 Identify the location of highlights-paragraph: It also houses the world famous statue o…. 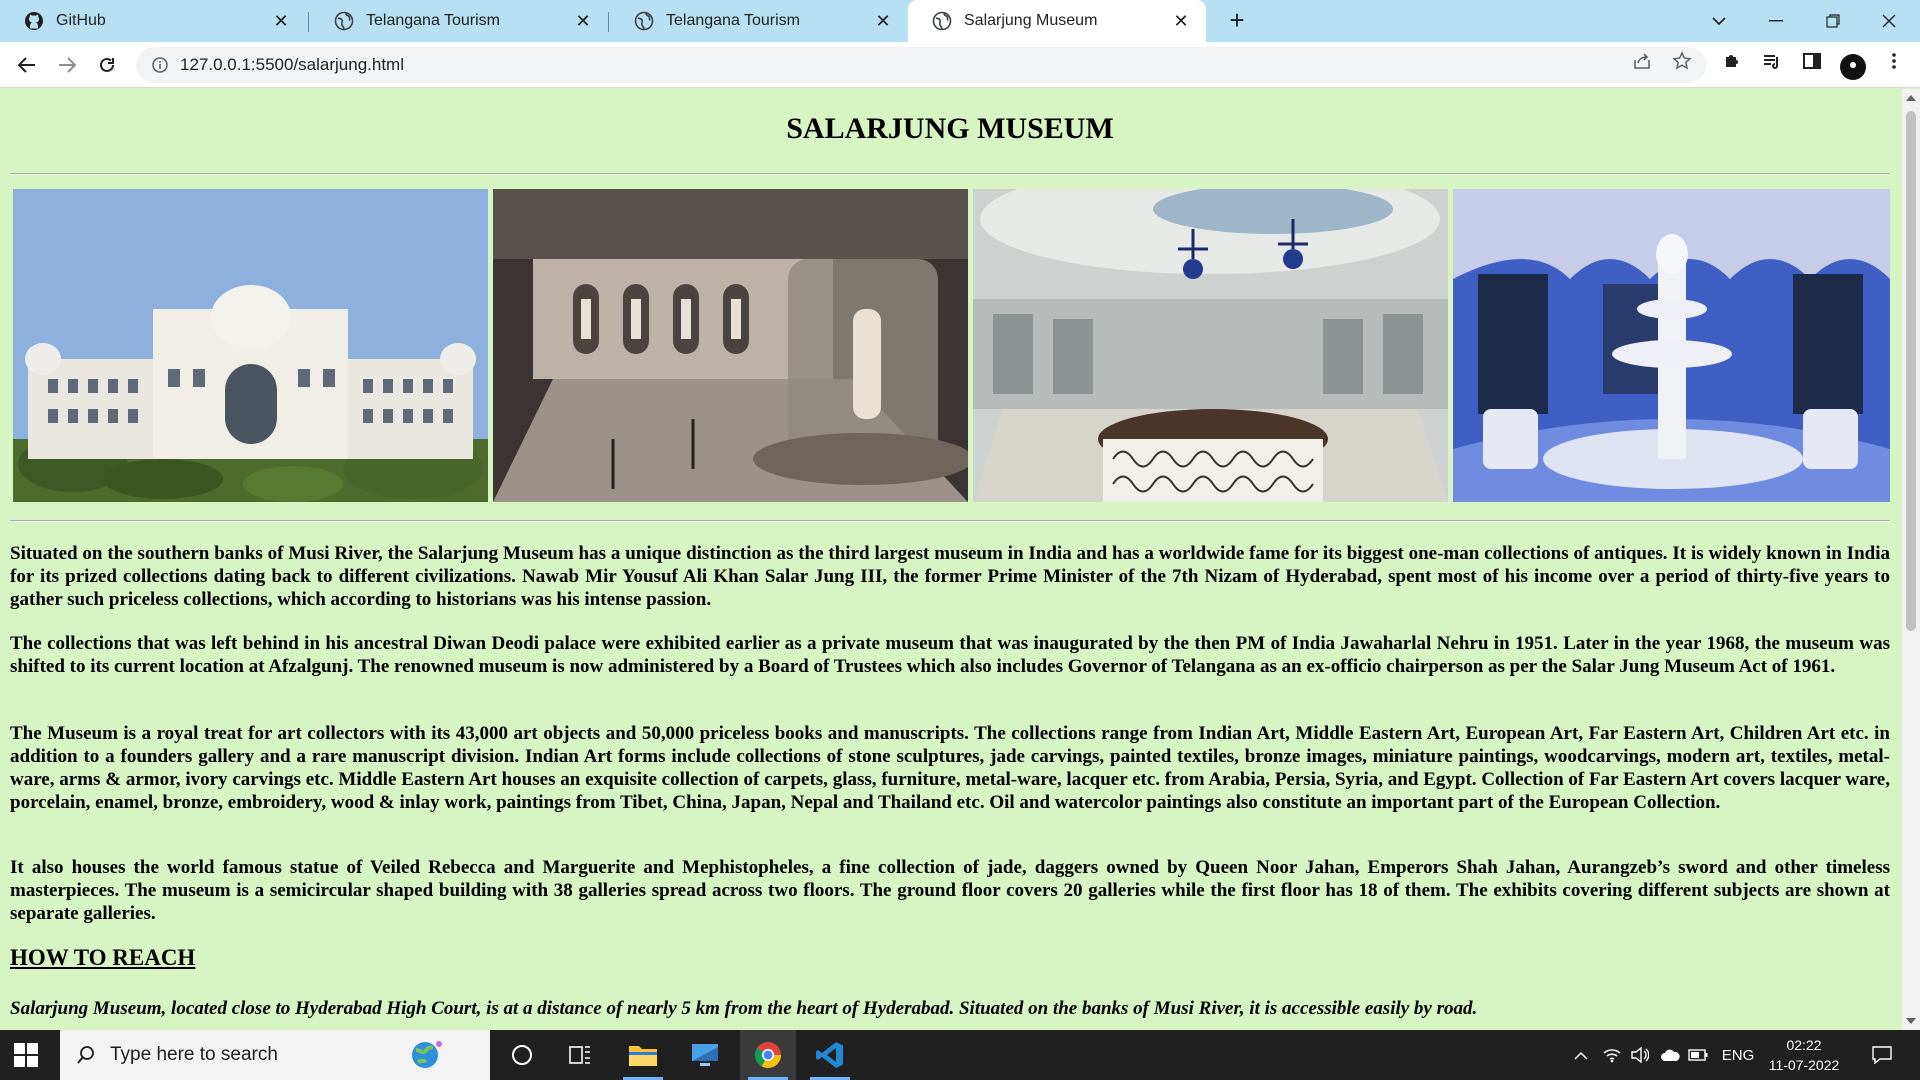
(950, 890).